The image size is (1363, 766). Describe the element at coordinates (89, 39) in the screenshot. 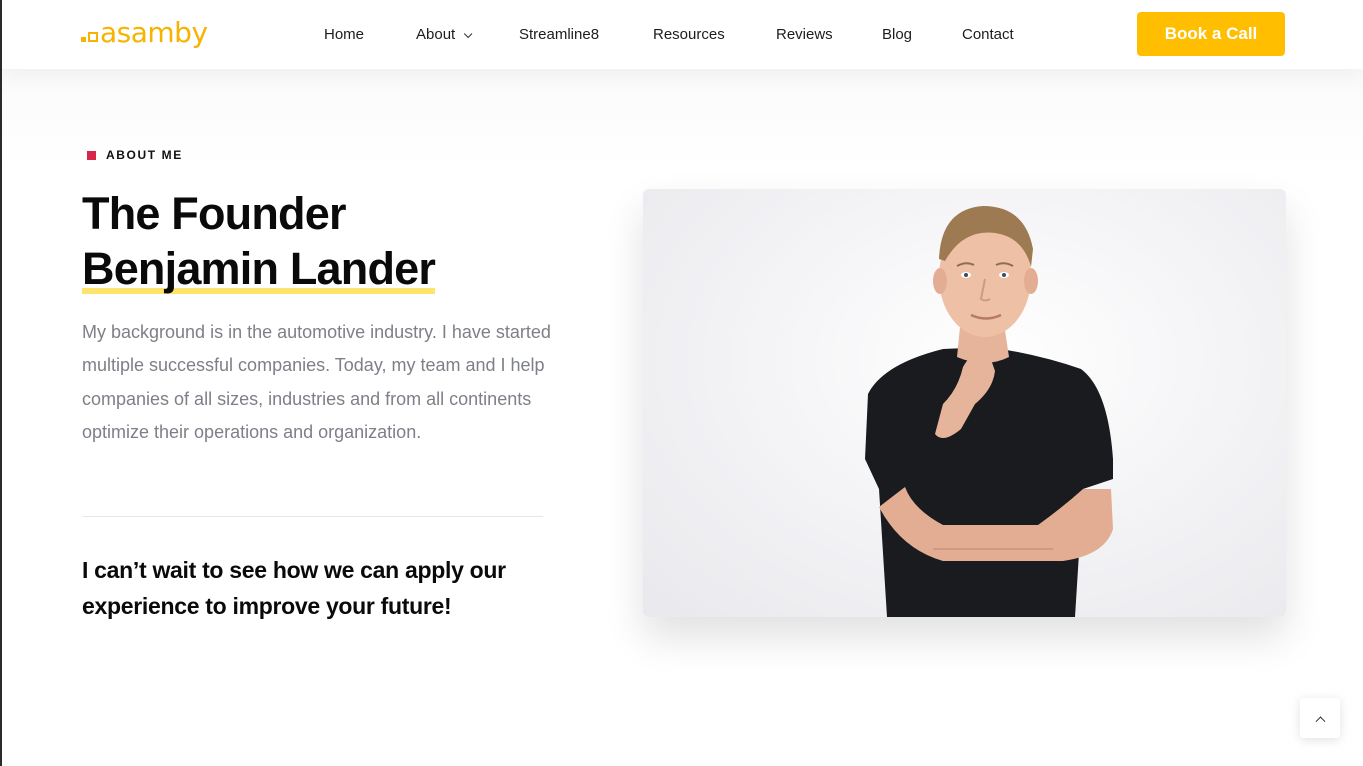

I see `logo-mark-icon` at that location.